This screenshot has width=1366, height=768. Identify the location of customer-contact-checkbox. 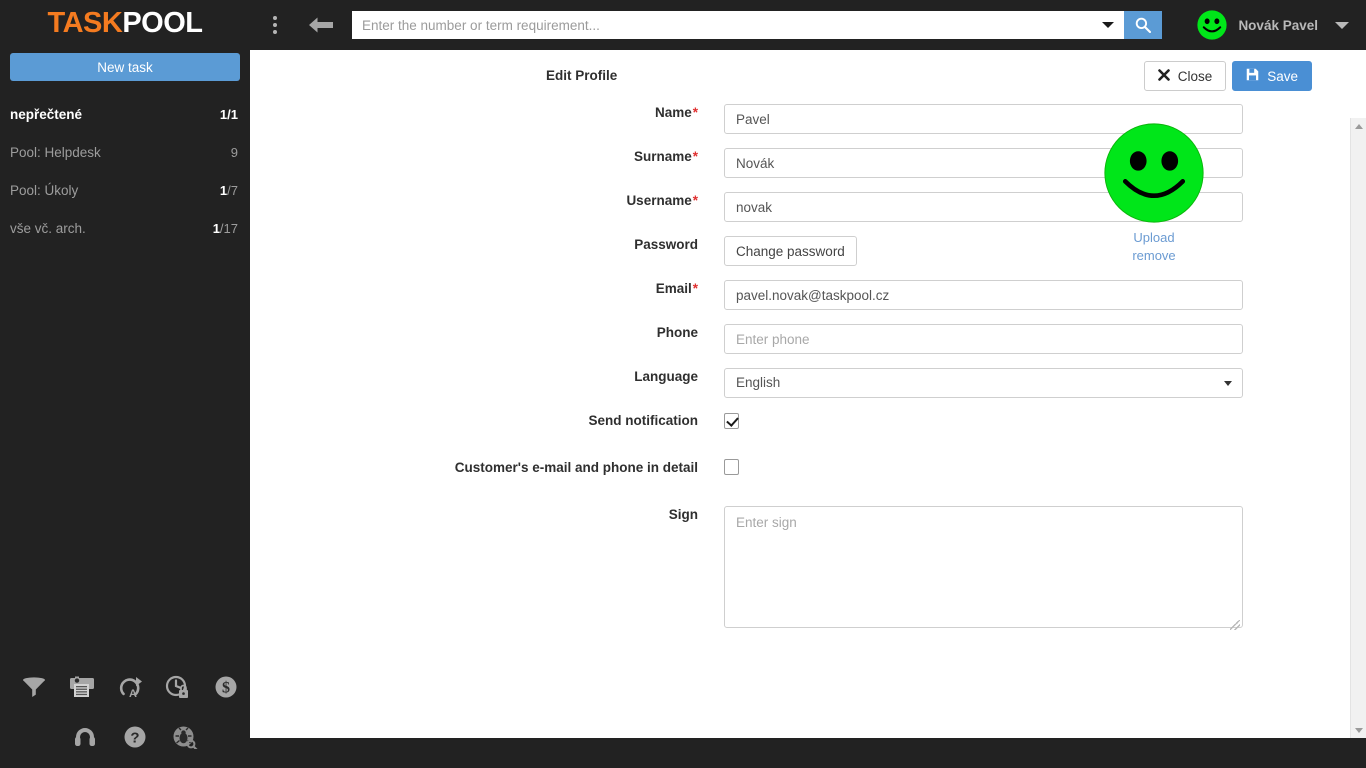
(731, 467).